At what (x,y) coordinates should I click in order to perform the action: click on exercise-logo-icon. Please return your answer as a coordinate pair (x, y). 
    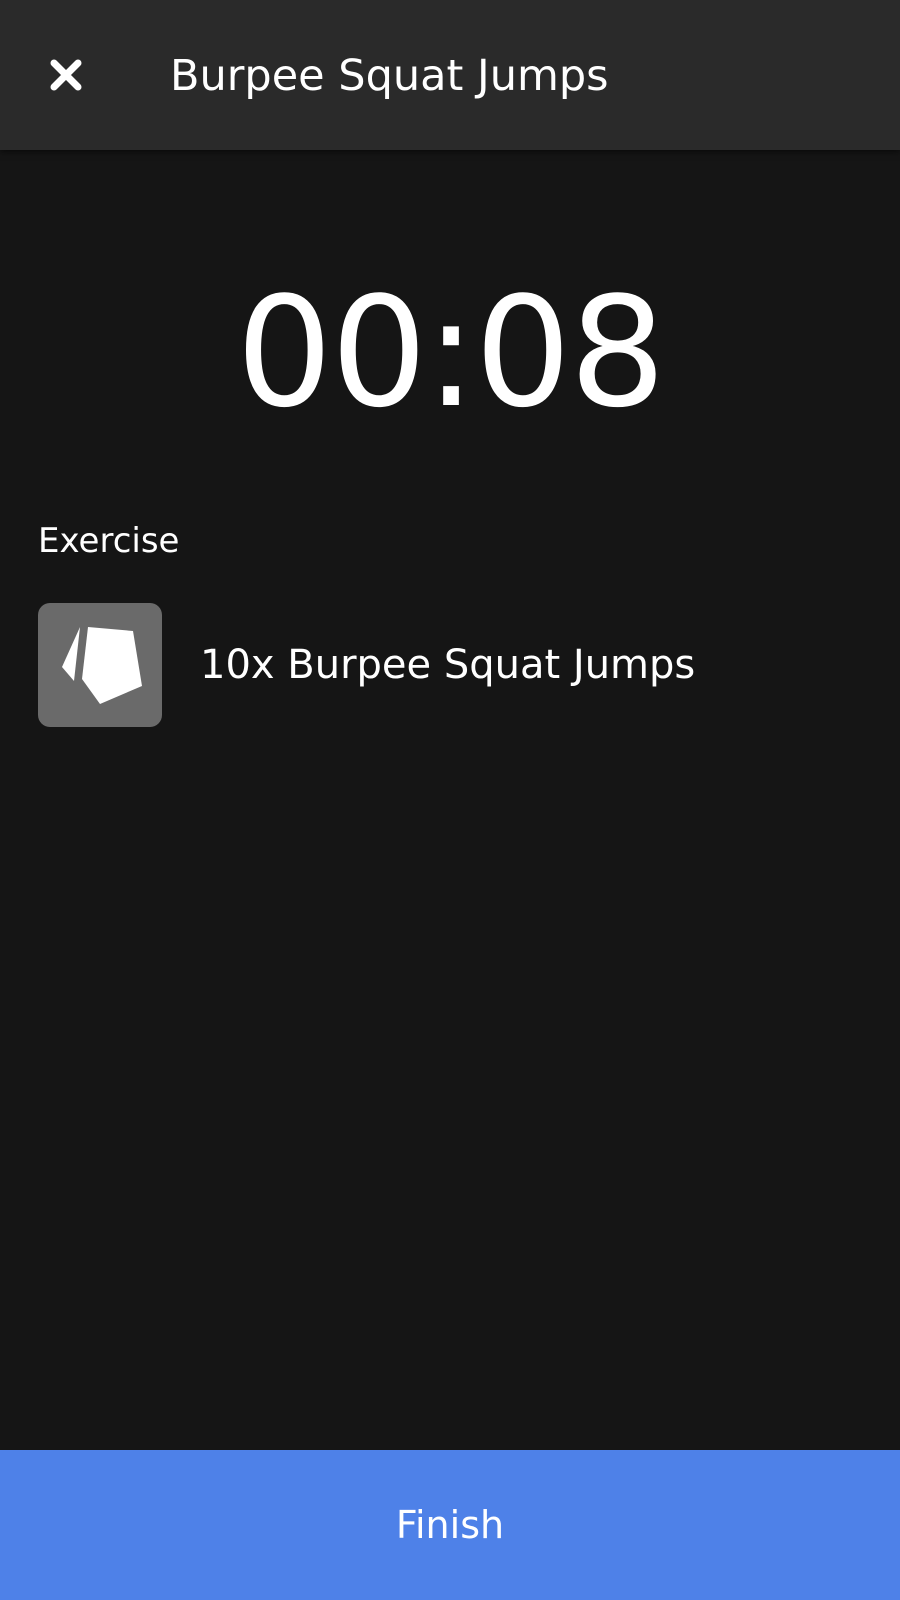
    Looking at the image, I should click on (102, 665).